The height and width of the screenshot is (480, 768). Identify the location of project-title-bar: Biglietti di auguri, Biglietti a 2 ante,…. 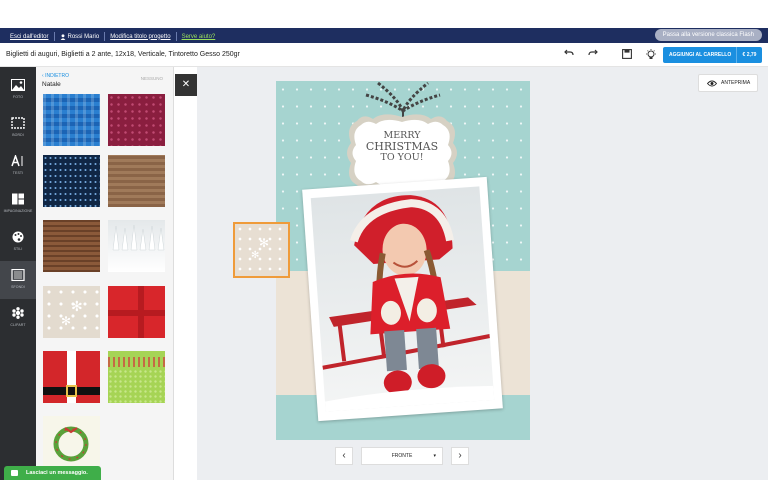
(384, 55).